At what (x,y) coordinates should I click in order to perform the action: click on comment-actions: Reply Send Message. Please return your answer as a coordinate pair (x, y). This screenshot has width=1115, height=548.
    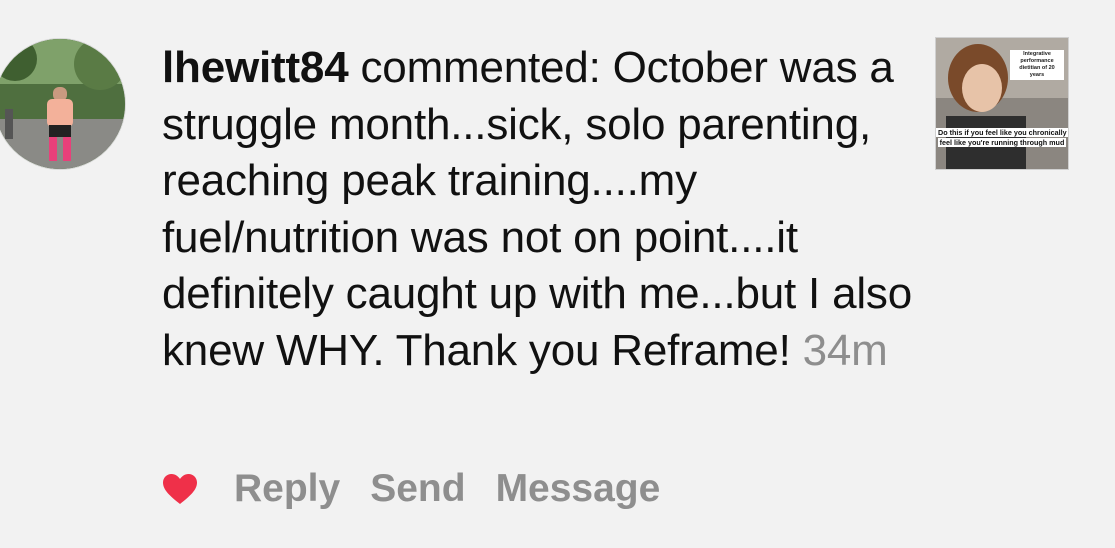
    Looking at the image, I should click on (426, 489).